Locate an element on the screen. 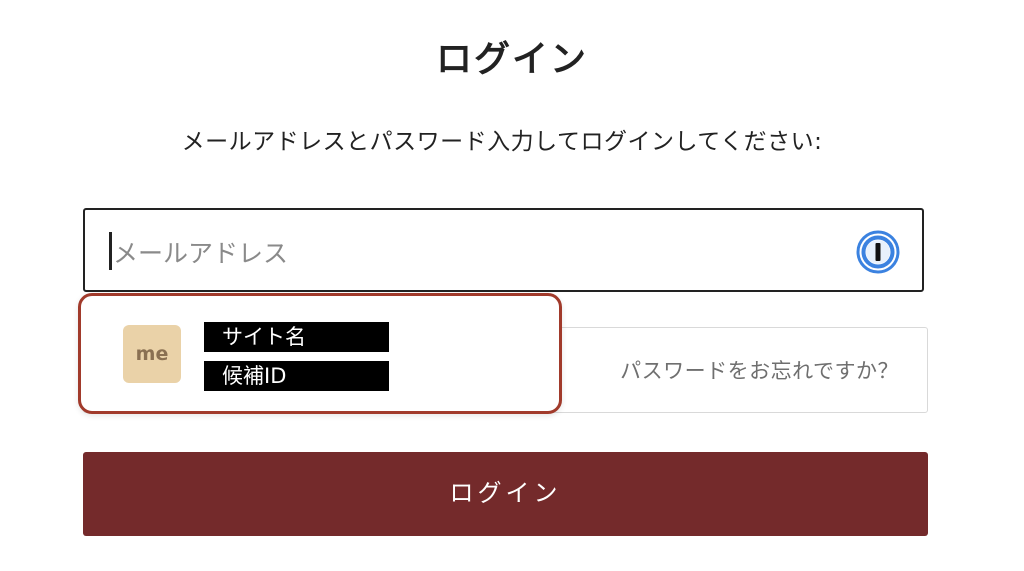 The image size is (1024, 571). forgot-password-link: パスワードをお忘れですか？ is located at coordinates (759, 370).